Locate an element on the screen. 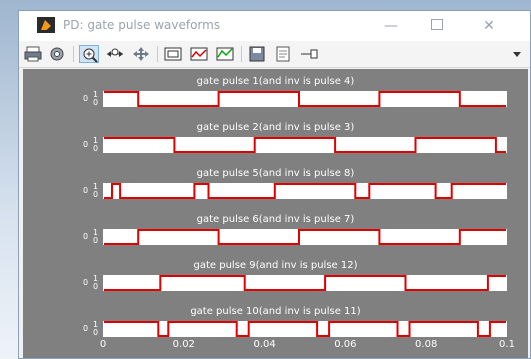 Image resolution: width=531 pixels, height=359 pixels. subplot-title: gate pulse 1(and inv is pulse 4) is located at coordinates (275, 81).